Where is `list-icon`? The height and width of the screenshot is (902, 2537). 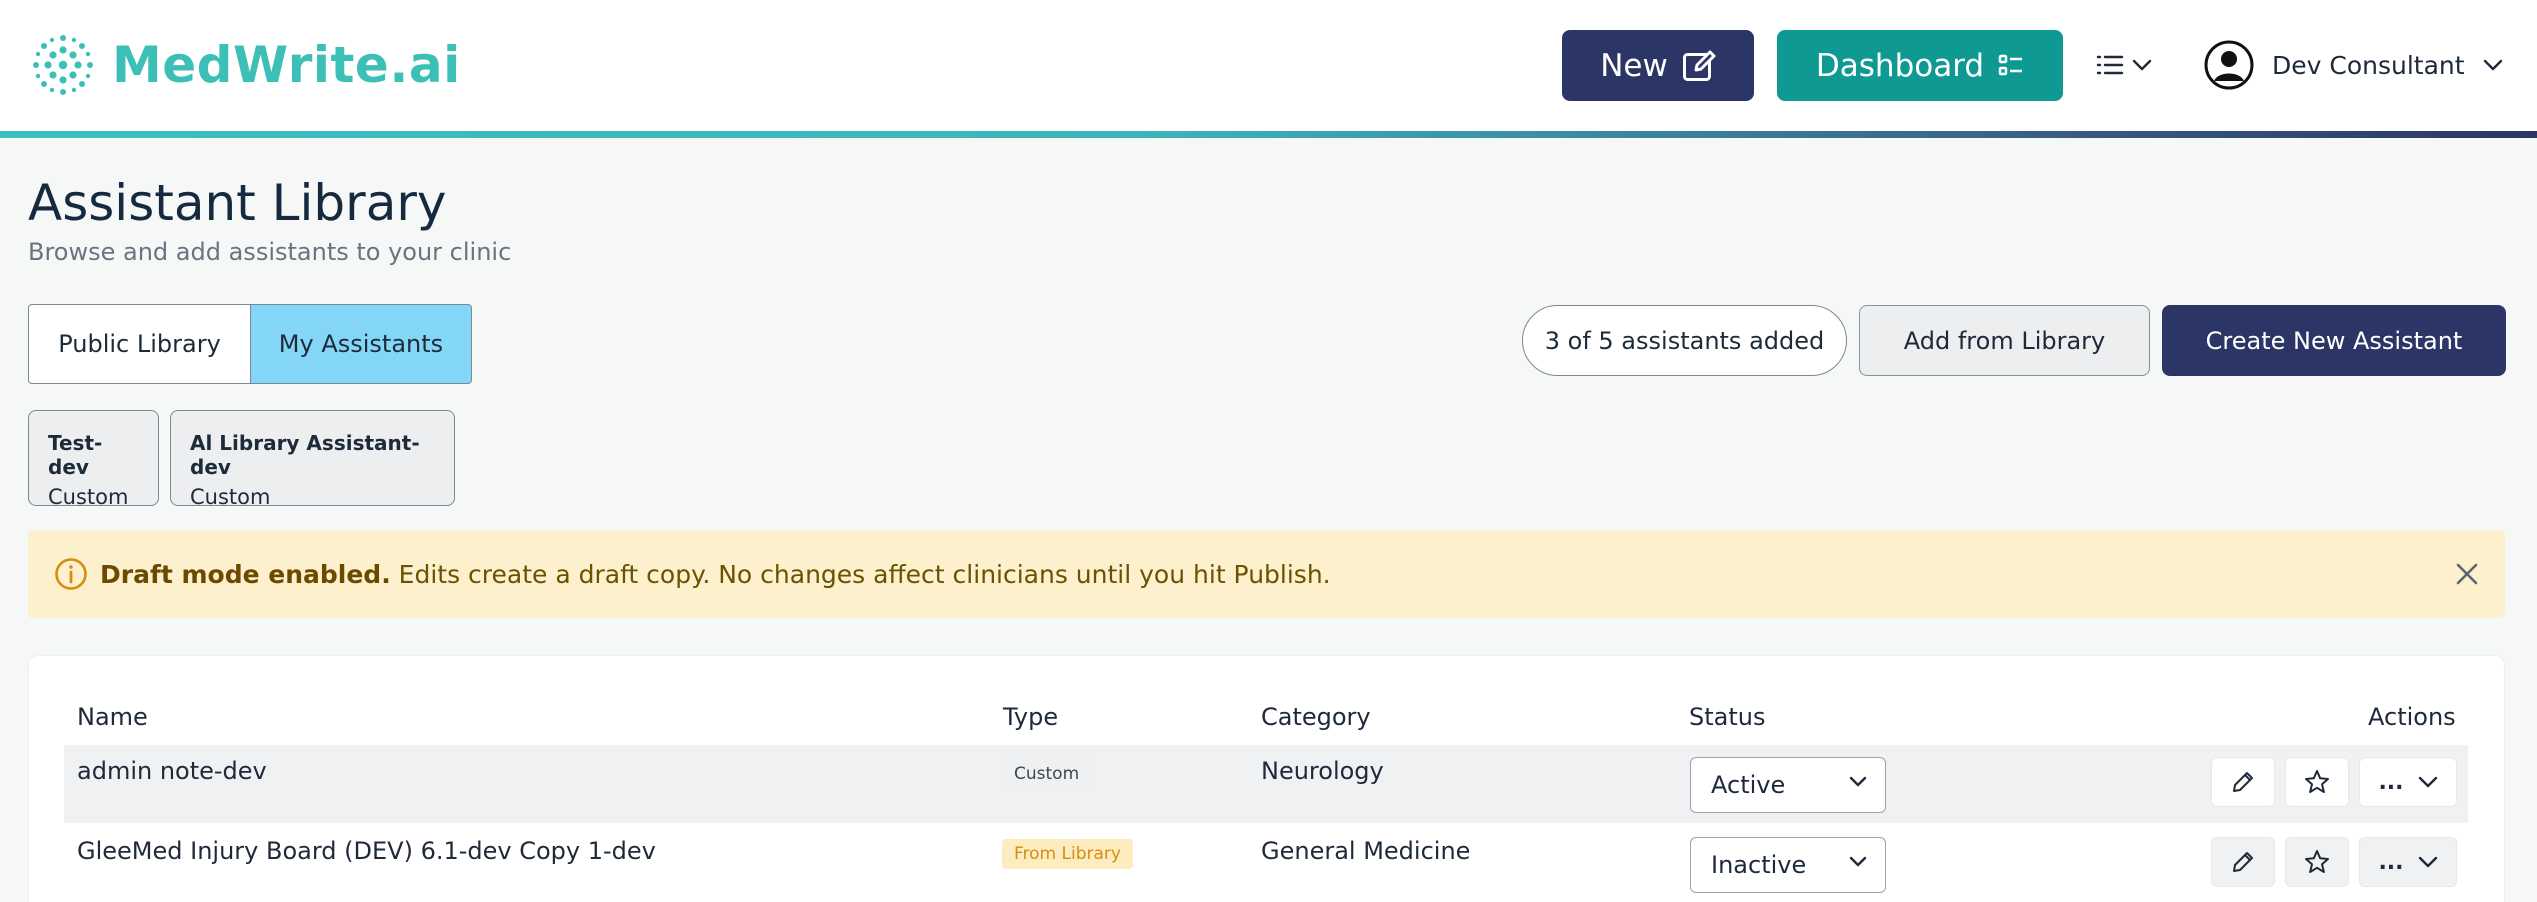 list-icon is located at coordinates (2110, 65).